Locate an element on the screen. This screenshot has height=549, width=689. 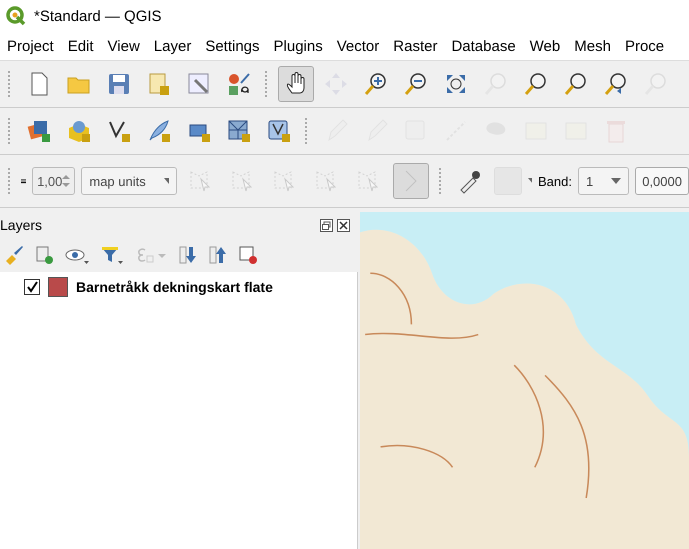
layer-checkbox is located at coordinates (32, 287).